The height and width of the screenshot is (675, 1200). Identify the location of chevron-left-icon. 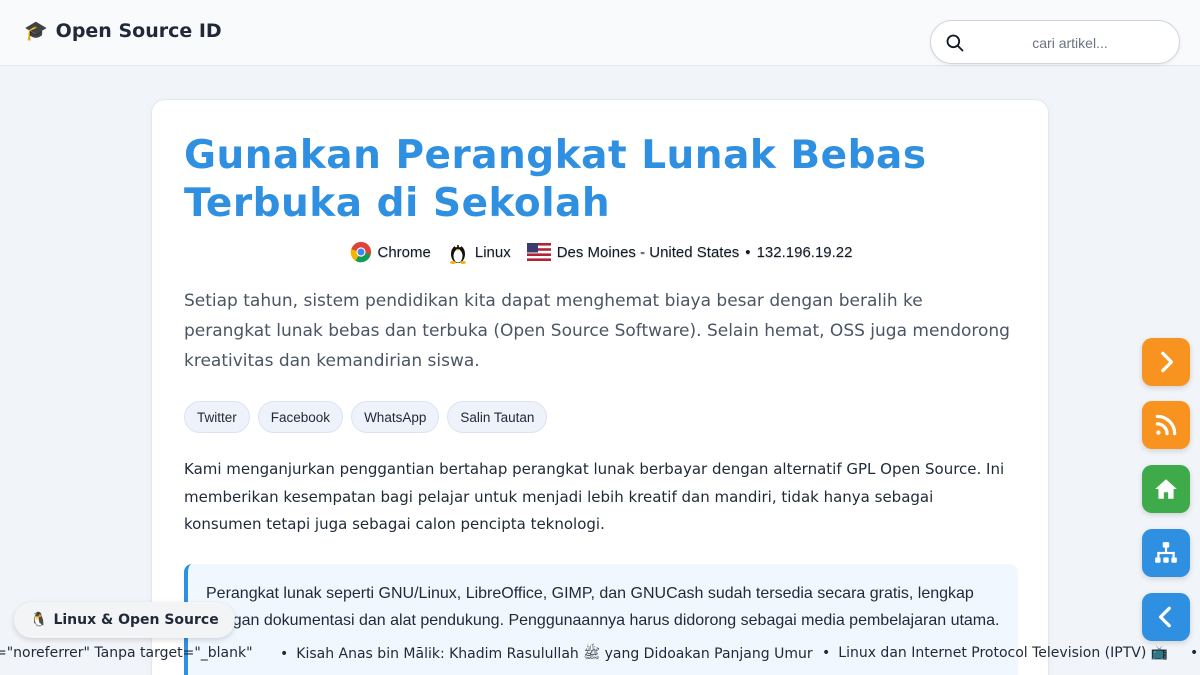
(1164, 617).